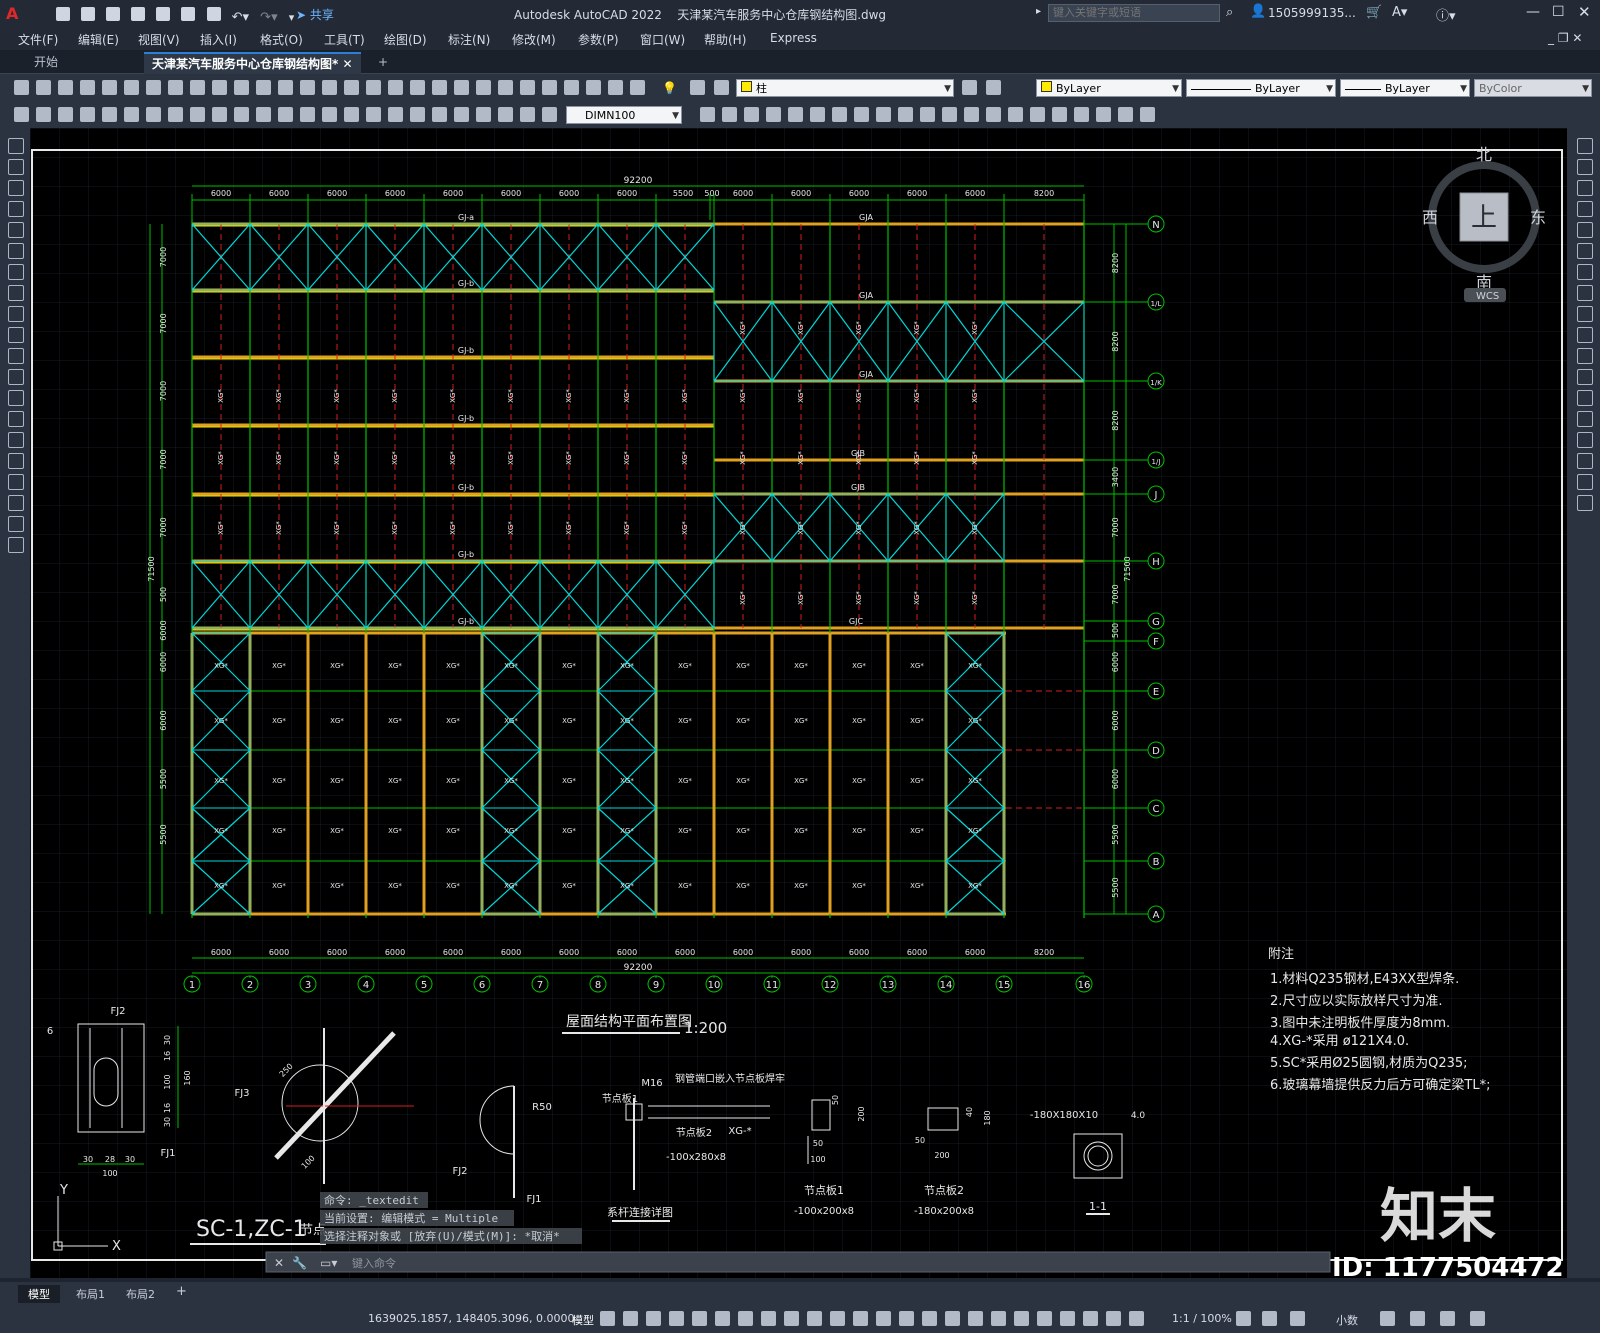 The width and height of the screenshot is (1600, 1333). Describe the element at coordinates (181, 1291) in the screenshot. I see `add-layout-button: +` at that location.